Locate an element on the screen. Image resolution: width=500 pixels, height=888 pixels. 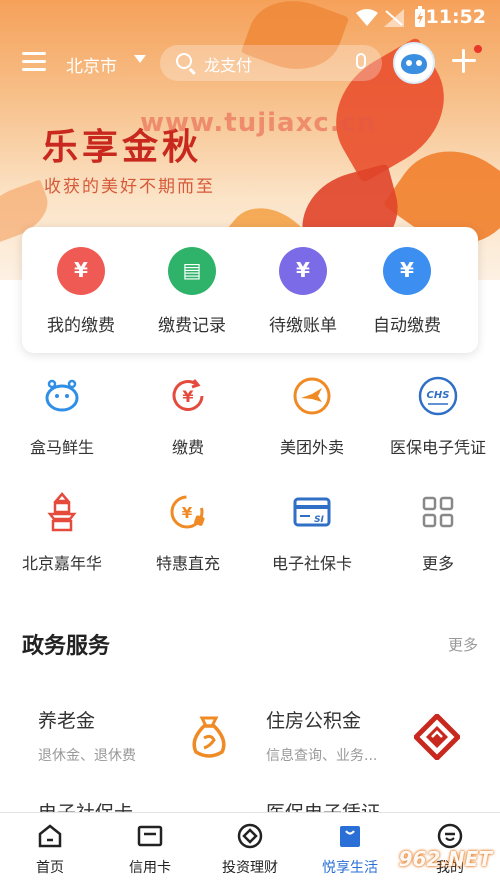
si-card-icon: SI is located at coordinates (312, 512).